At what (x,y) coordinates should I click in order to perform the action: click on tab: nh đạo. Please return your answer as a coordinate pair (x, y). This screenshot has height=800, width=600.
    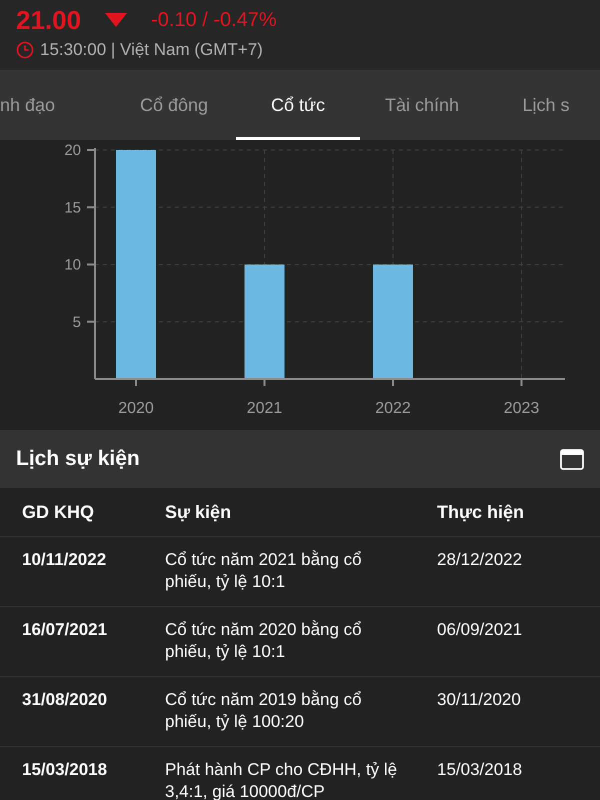
    Looking at the image, I should click on (56, 105).